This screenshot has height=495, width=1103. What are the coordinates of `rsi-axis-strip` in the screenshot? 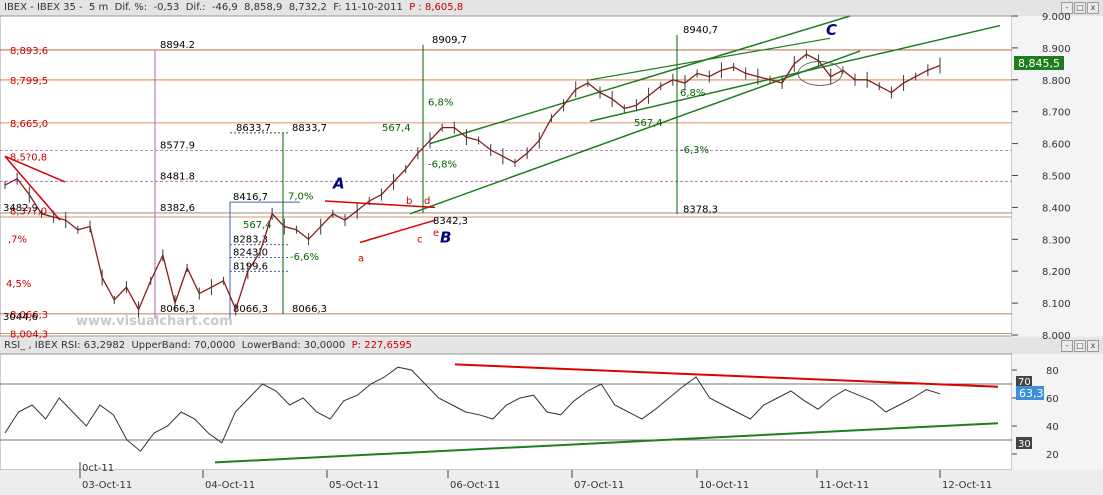 It's located at (1057, 412).